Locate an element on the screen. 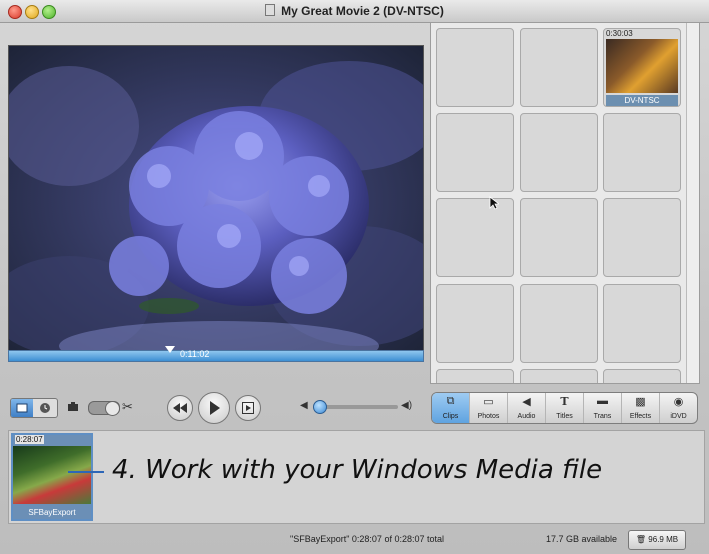  window-title: My Great Movie 2 (DV-NTSC) is located at coordinates (354, 11).